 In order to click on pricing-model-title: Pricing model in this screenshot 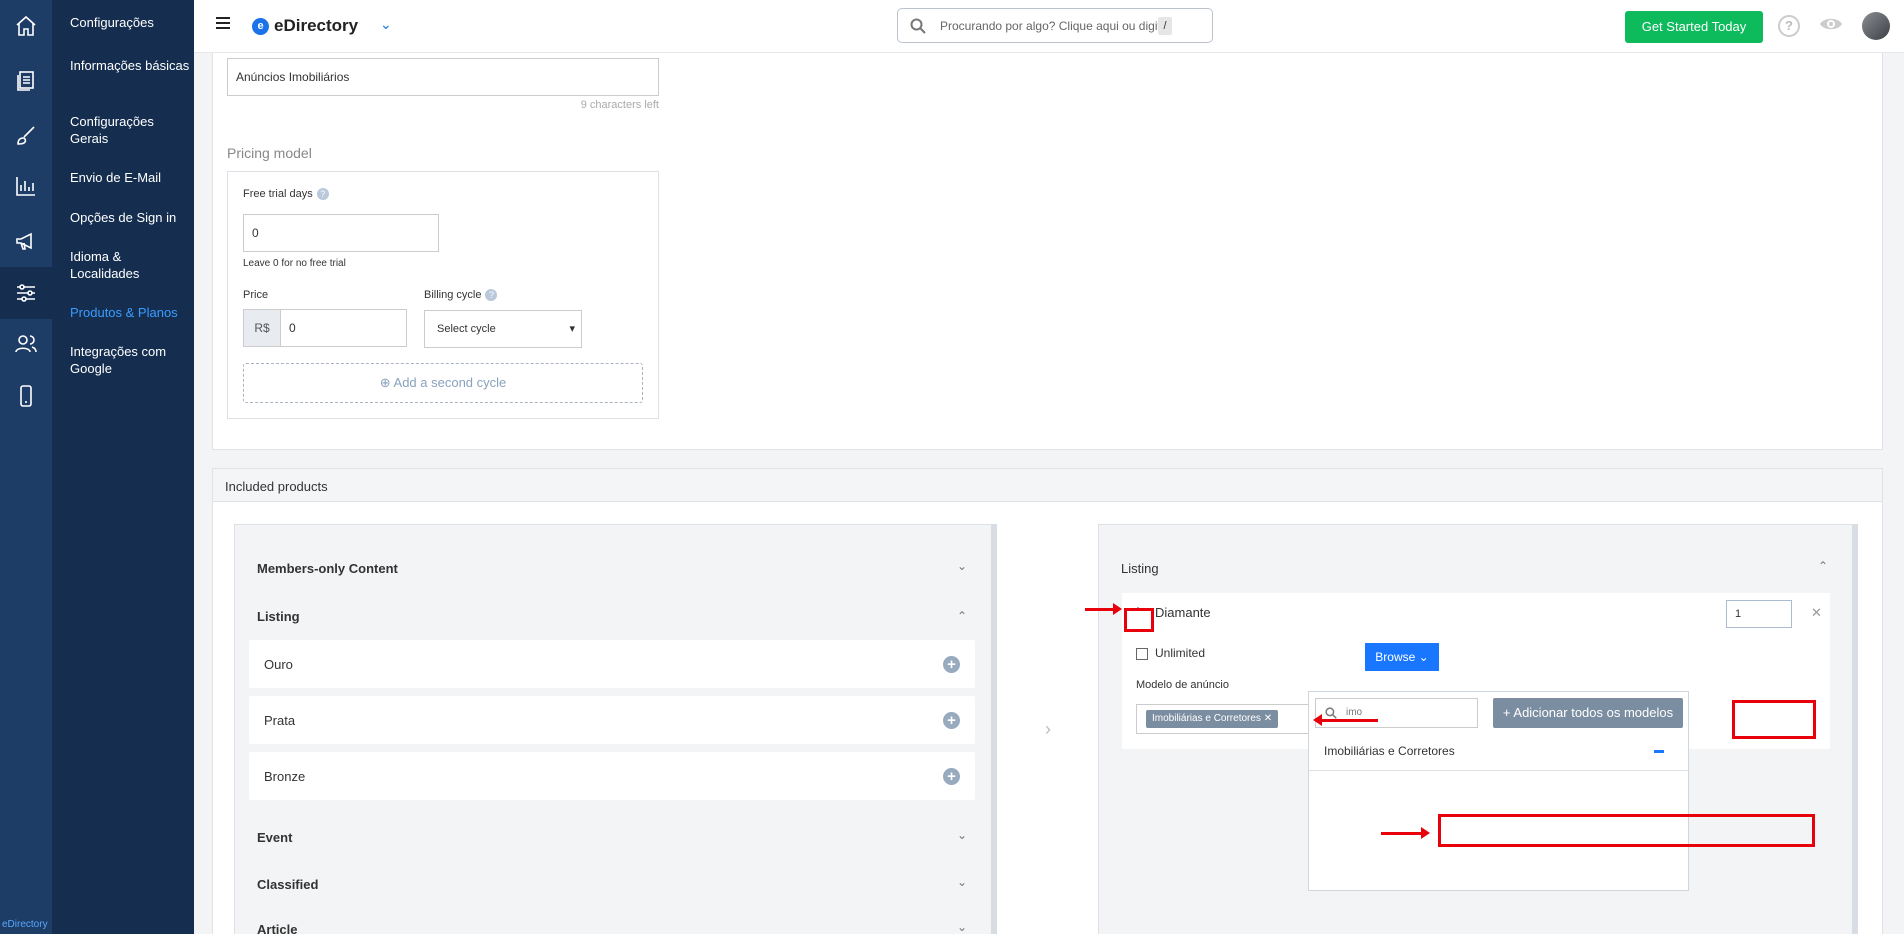, I will do `click(269, 153)`.